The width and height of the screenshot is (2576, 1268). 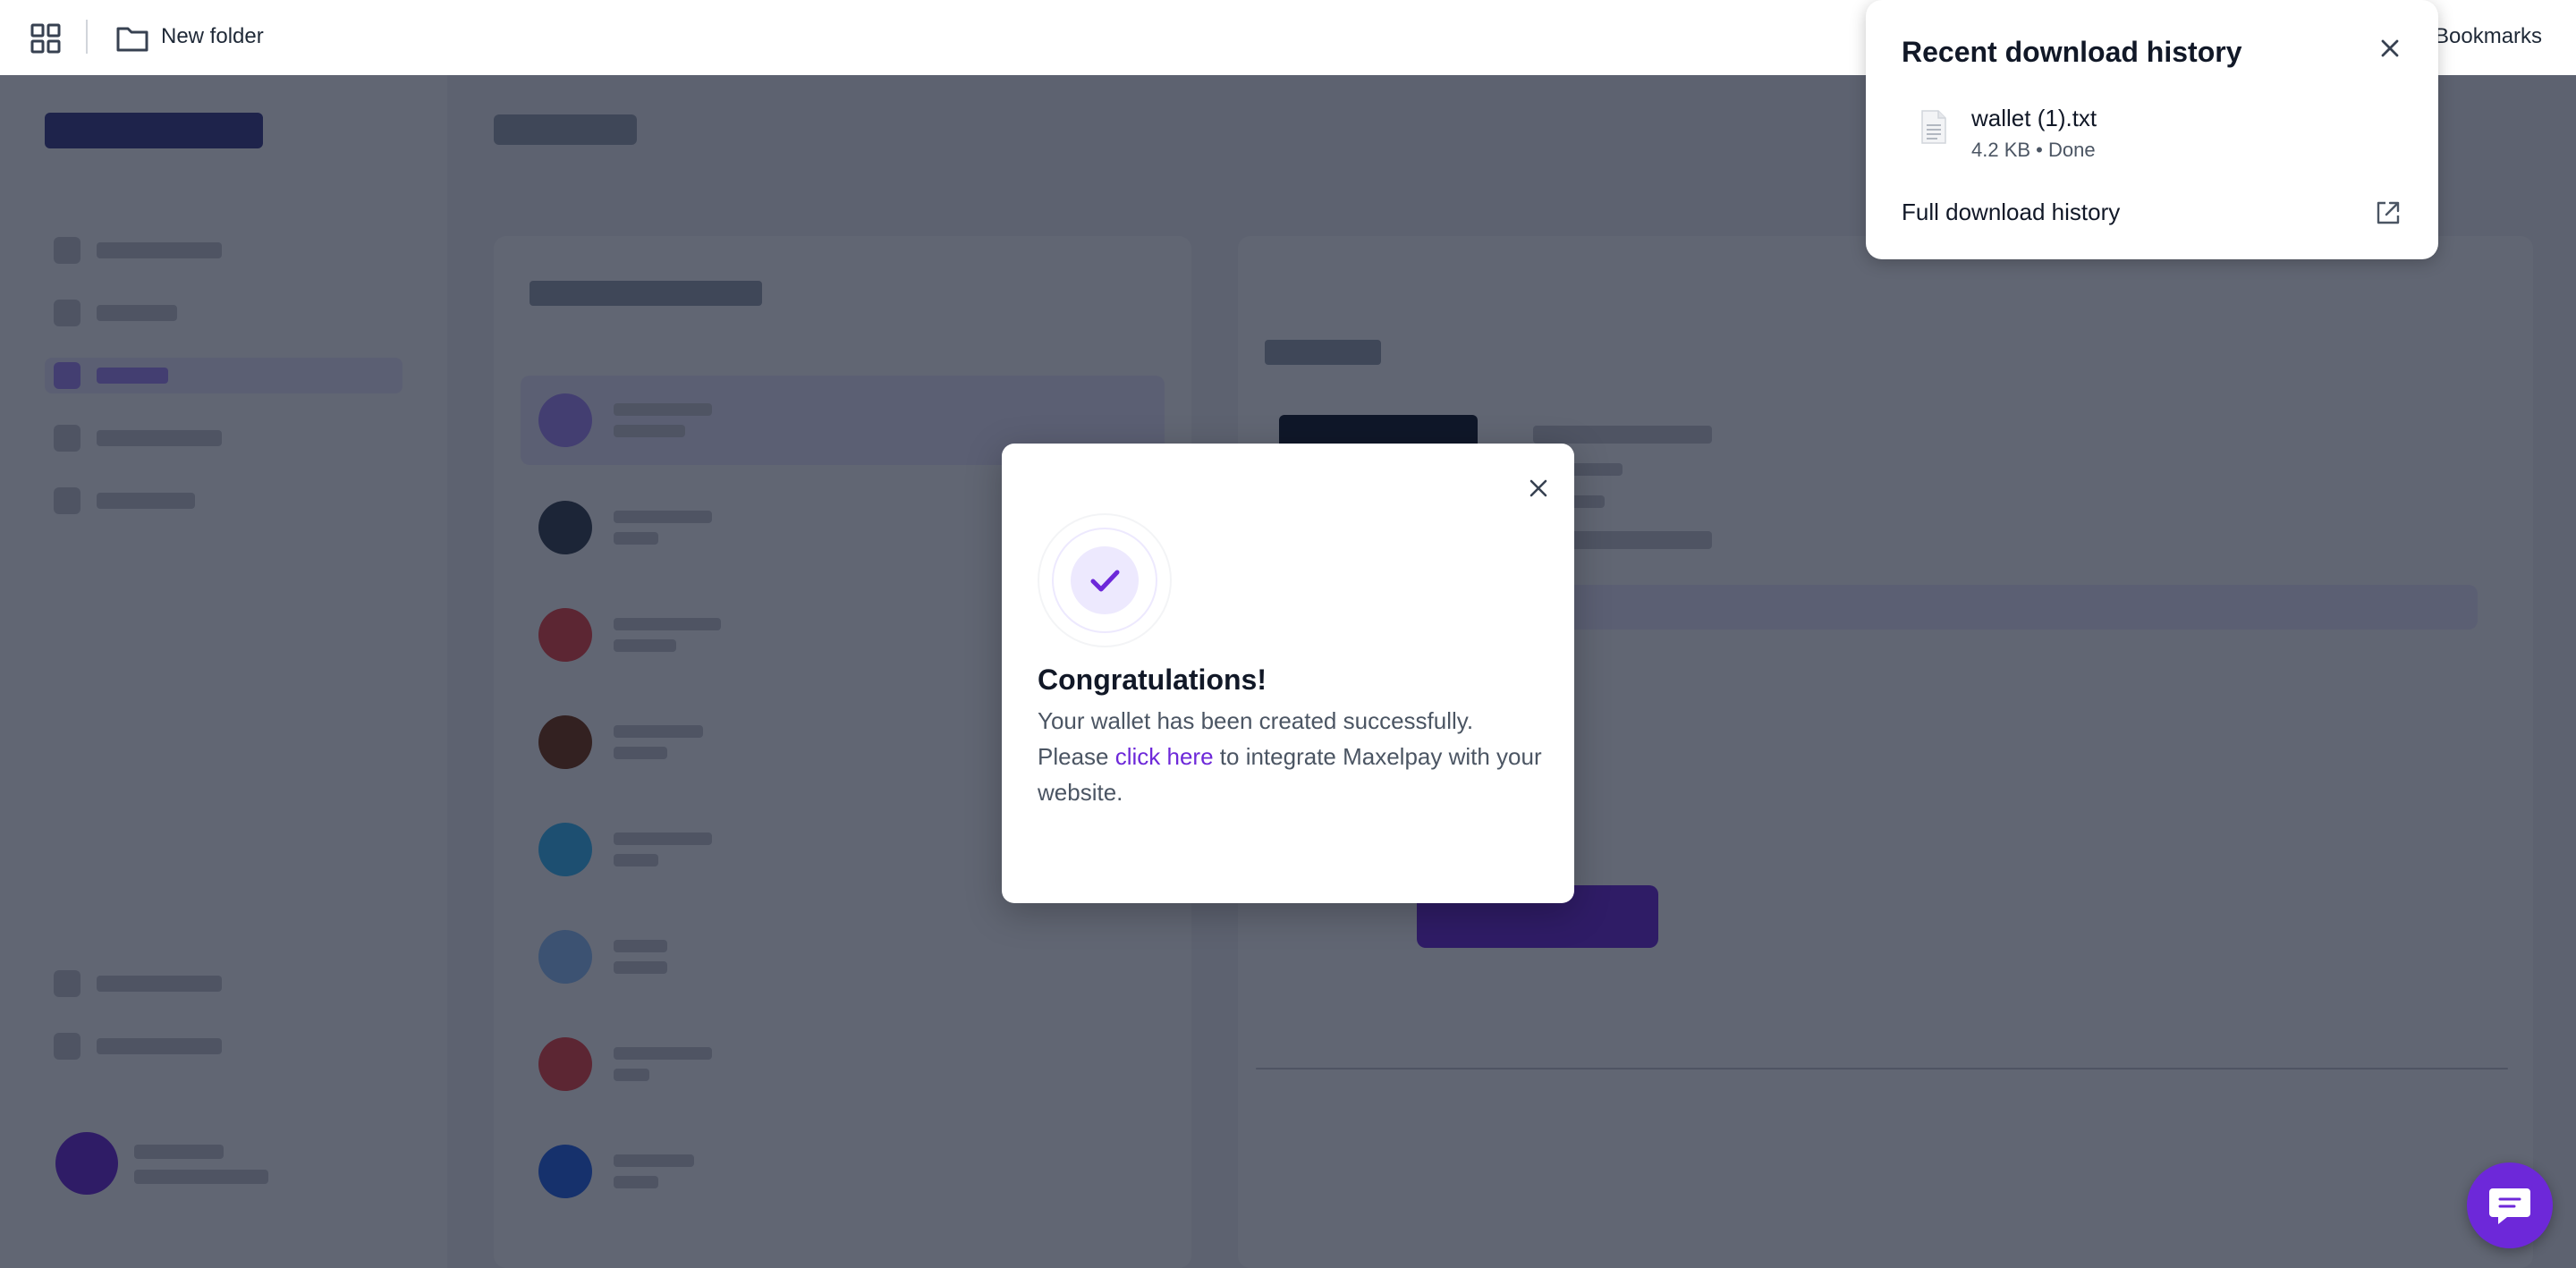 I want to click on modal-close-button, so click(x=1538, y=488).